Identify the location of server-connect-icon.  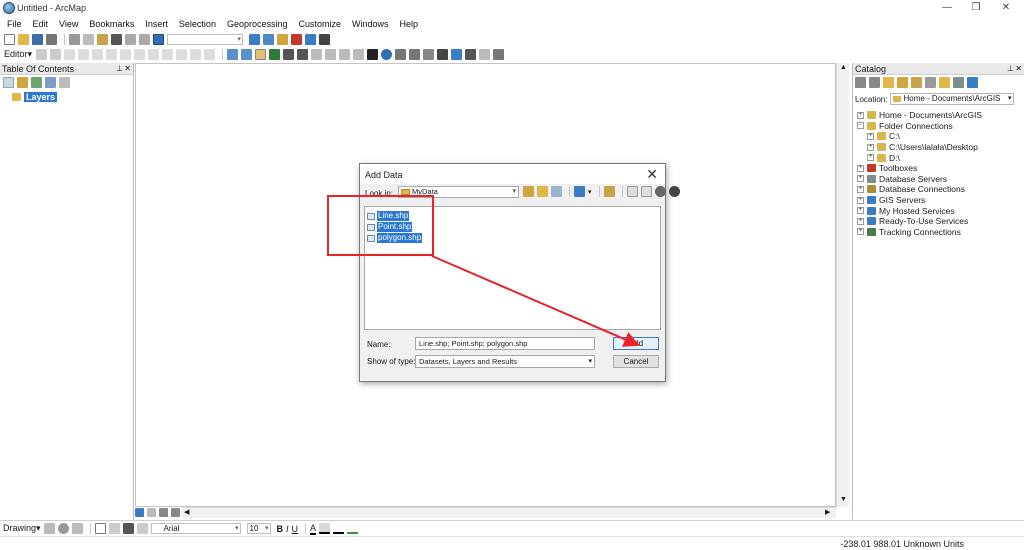
(674, 191).